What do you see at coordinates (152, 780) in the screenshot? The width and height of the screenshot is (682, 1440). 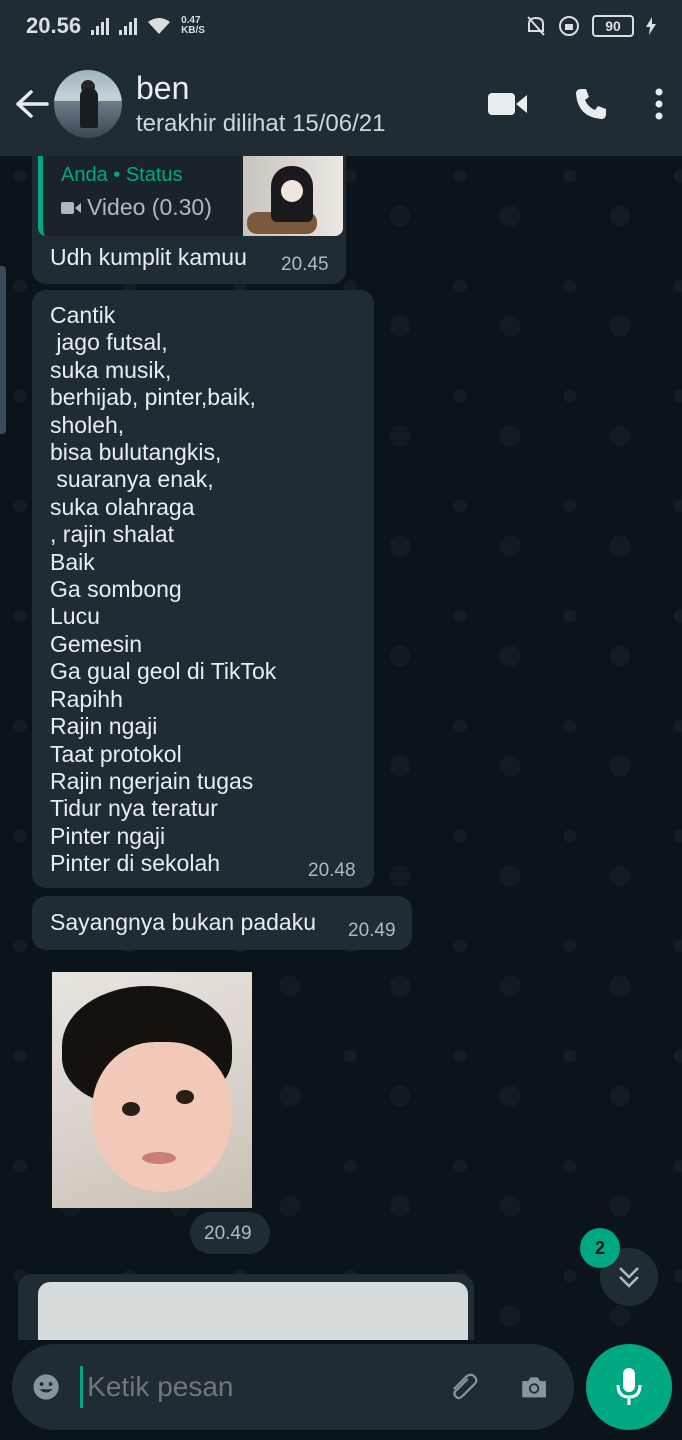 I see `message-line: Rajin ngerjain tugas` at bounding box center [152, 780].